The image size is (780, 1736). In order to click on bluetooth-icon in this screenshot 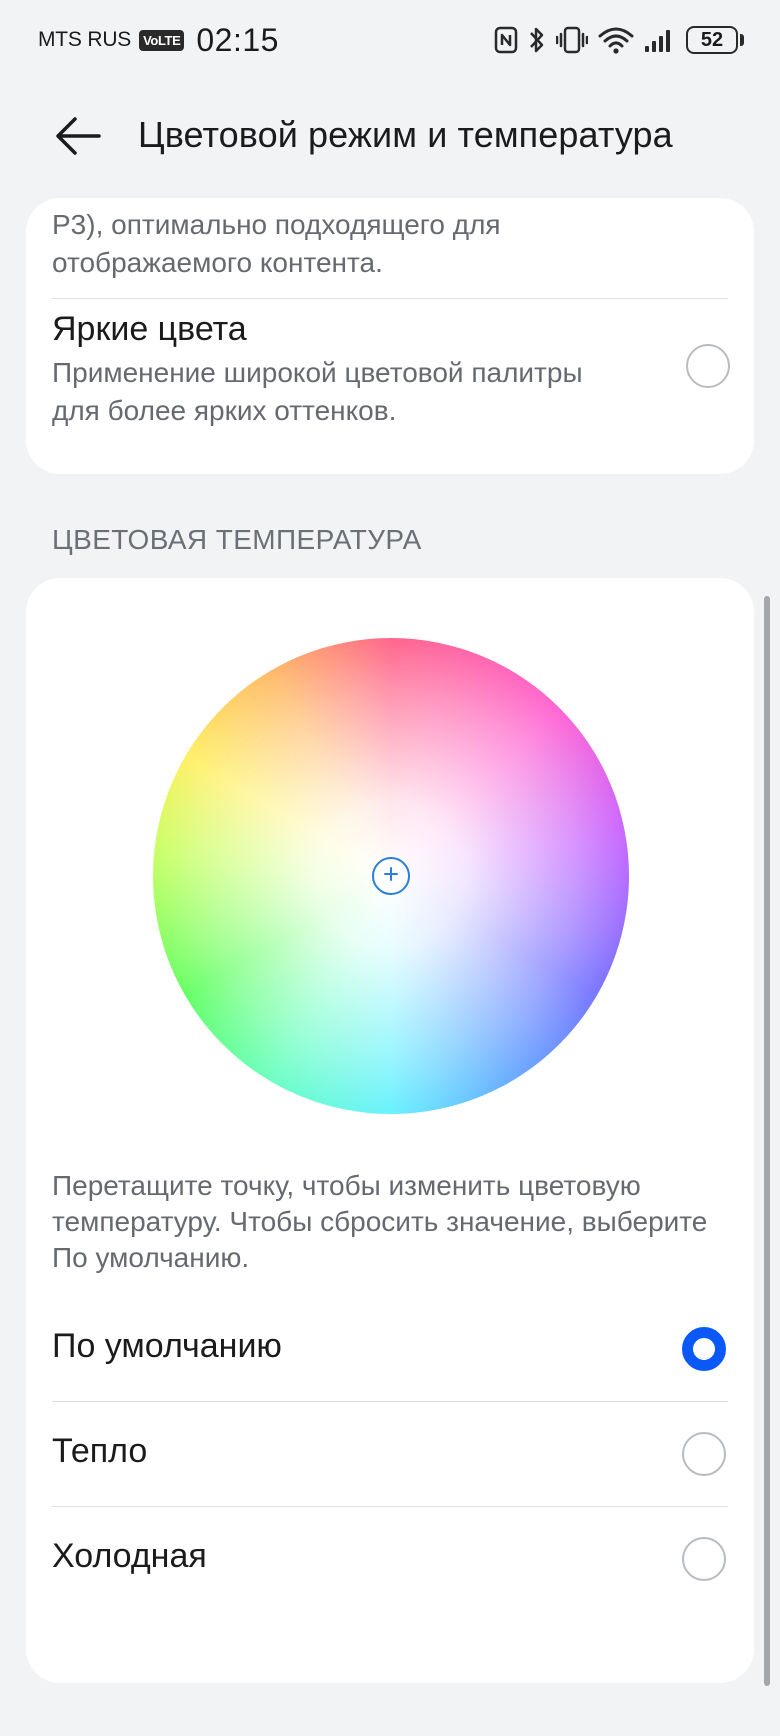, I will do `click(537, 40)`.